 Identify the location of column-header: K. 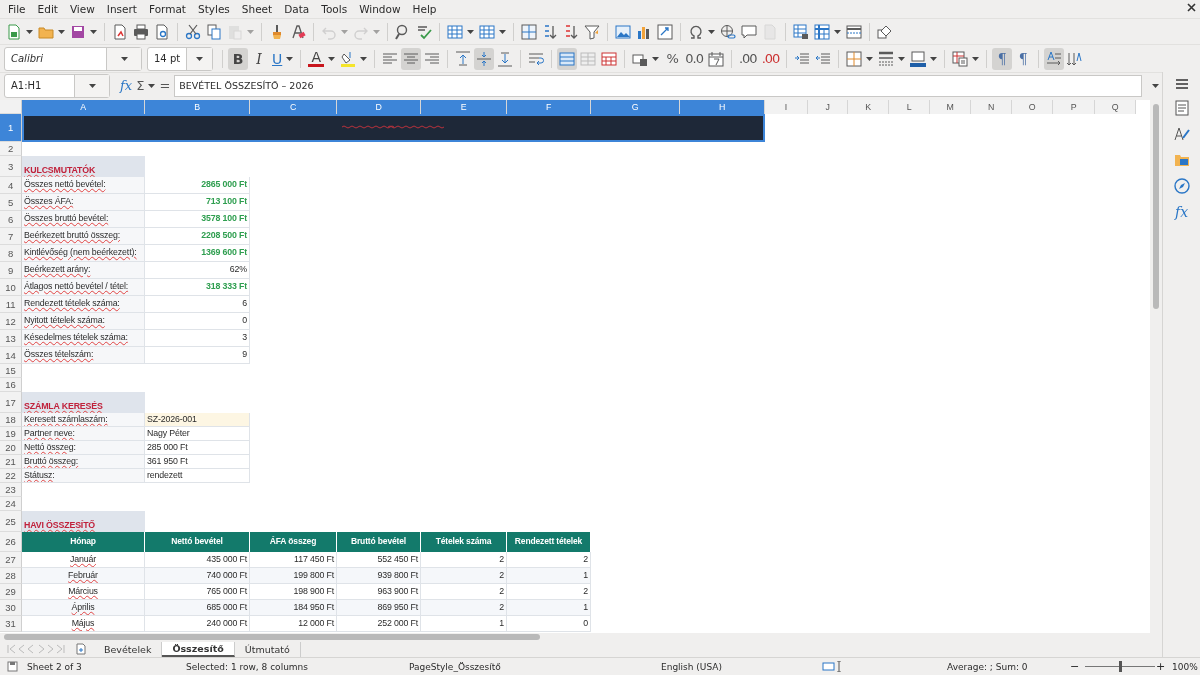
(868, 107).